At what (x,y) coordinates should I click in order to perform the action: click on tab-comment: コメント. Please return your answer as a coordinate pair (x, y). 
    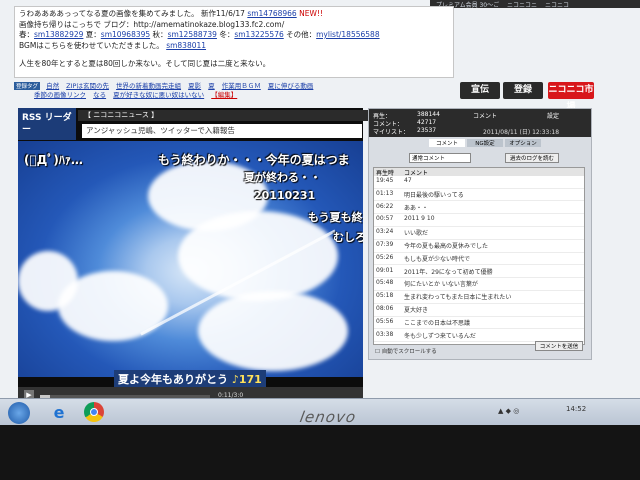
    Looking at the image, I should click on (447, 143).